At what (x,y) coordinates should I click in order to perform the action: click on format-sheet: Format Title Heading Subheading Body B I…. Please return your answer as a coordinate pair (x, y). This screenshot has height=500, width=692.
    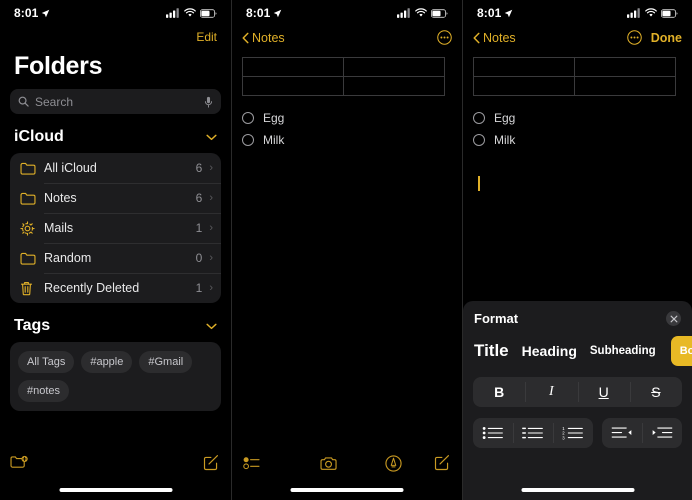
    Looking at the image, I should click on (577, 400).